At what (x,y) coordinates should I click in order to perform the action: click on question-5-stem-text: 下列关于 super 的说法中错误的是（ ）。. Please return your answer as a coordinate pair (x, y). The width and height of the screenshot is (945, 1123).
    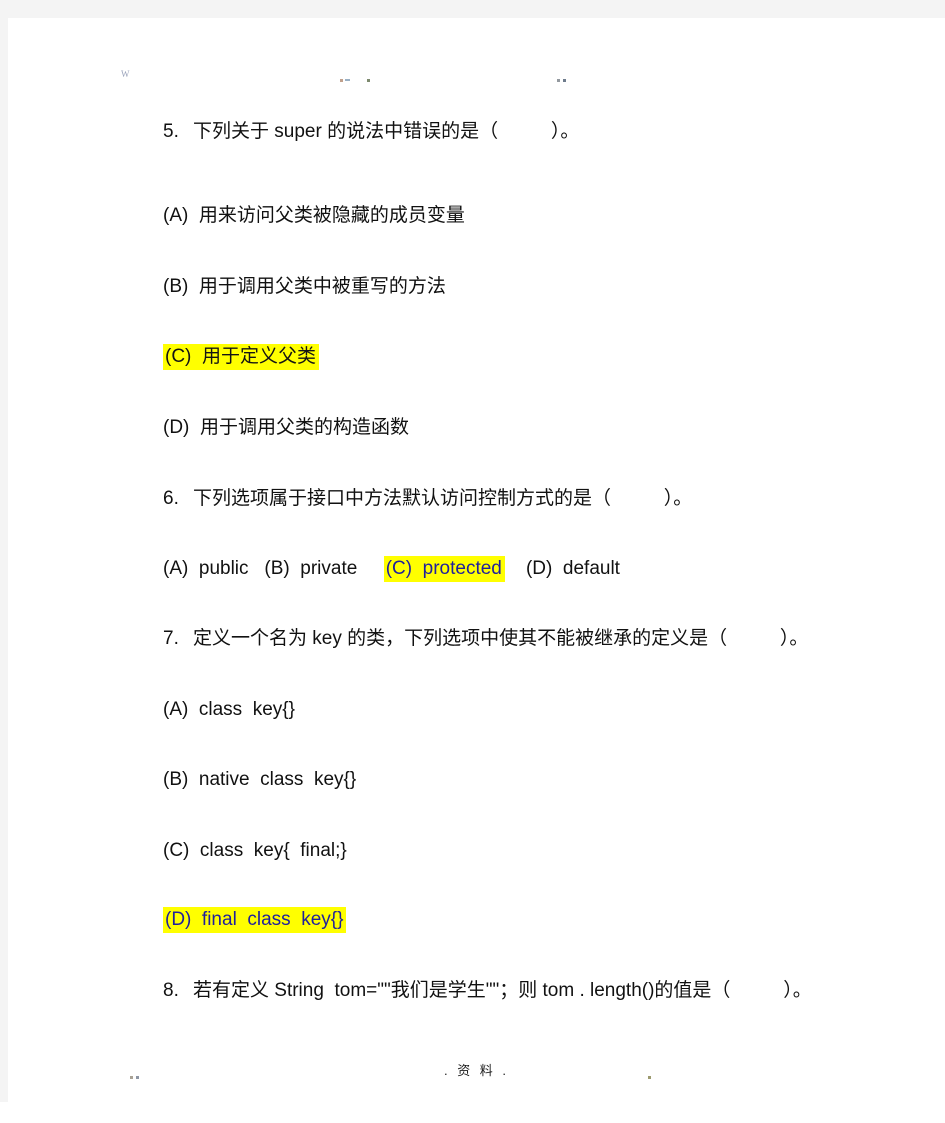
    Looking at the image, I should click on (386, 131).